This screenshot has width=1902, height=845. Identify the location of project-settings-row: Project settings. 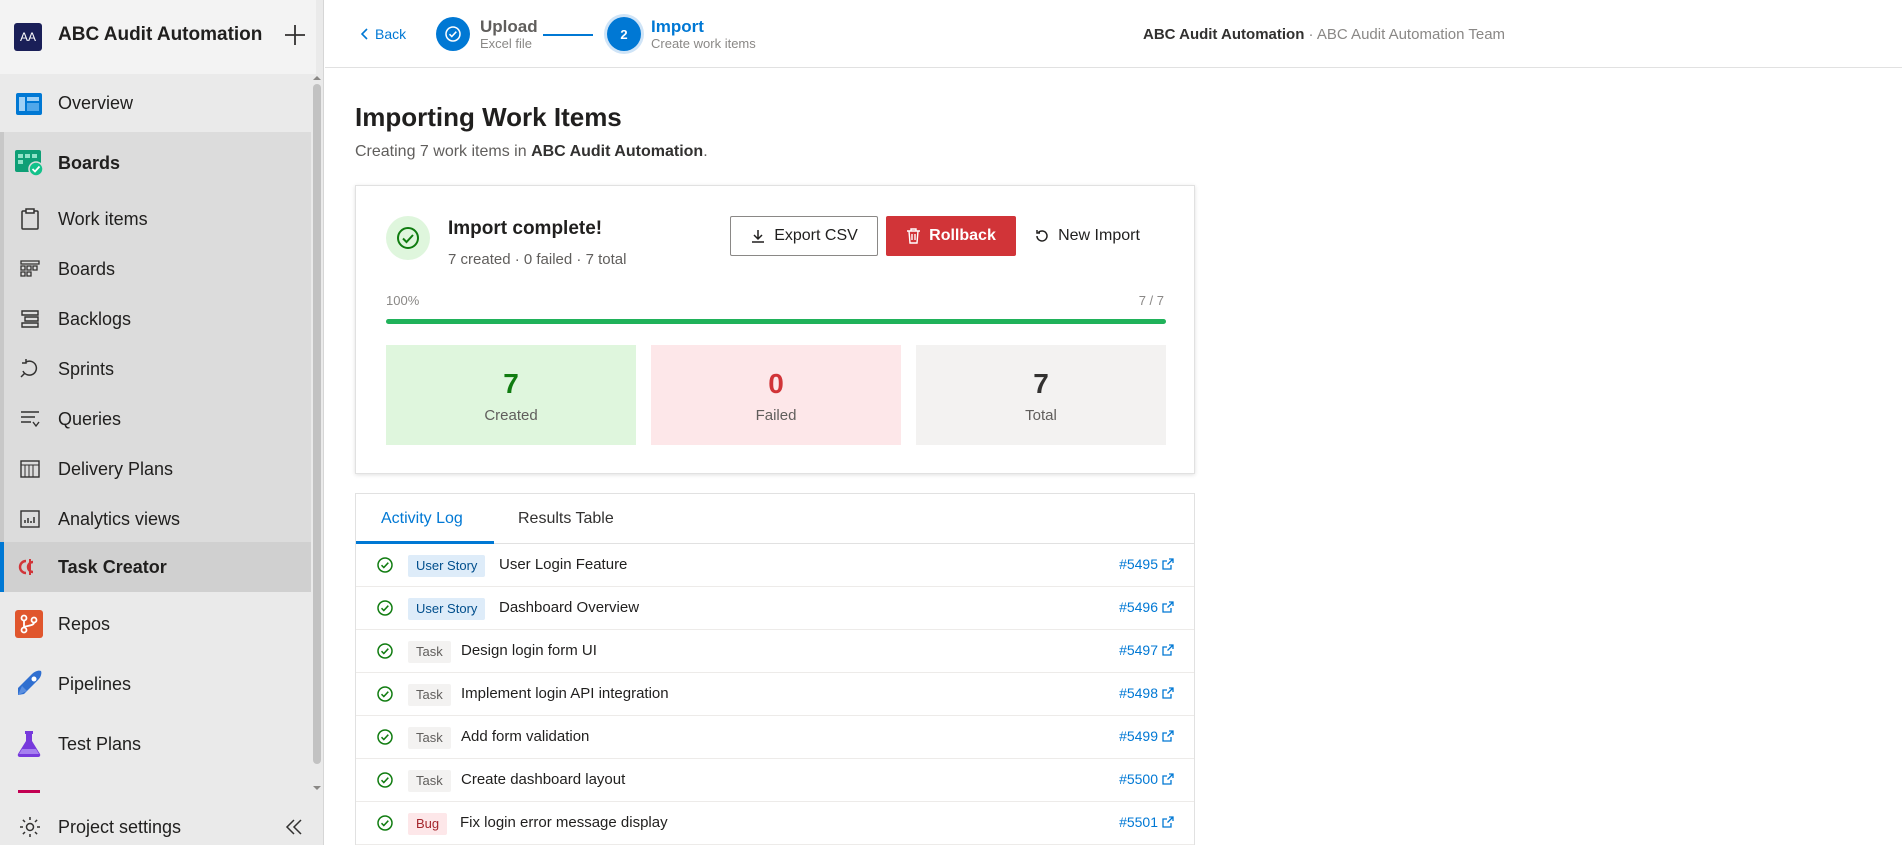
(158, 826).